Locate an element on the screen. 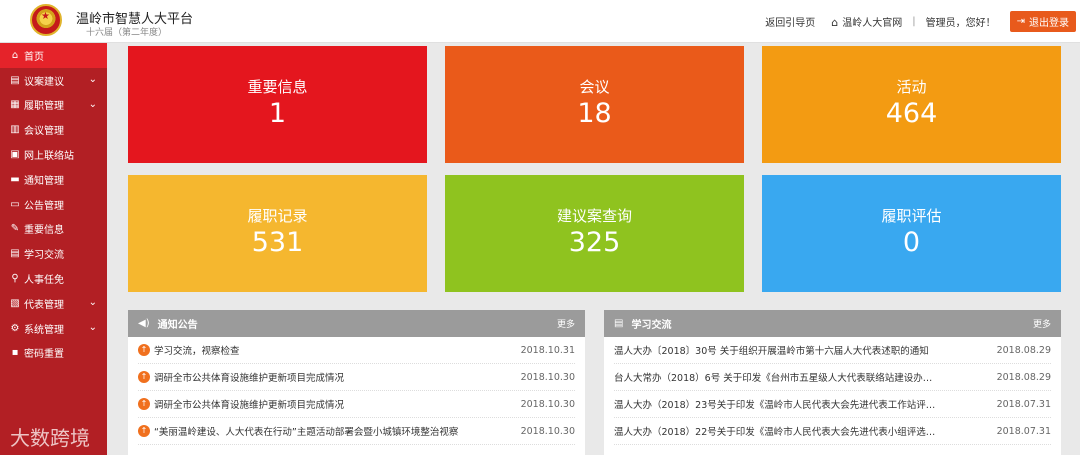 The width and height of the screenshot is (1080, 455). tile-label: 活动 is located at coordinates (911, 87).